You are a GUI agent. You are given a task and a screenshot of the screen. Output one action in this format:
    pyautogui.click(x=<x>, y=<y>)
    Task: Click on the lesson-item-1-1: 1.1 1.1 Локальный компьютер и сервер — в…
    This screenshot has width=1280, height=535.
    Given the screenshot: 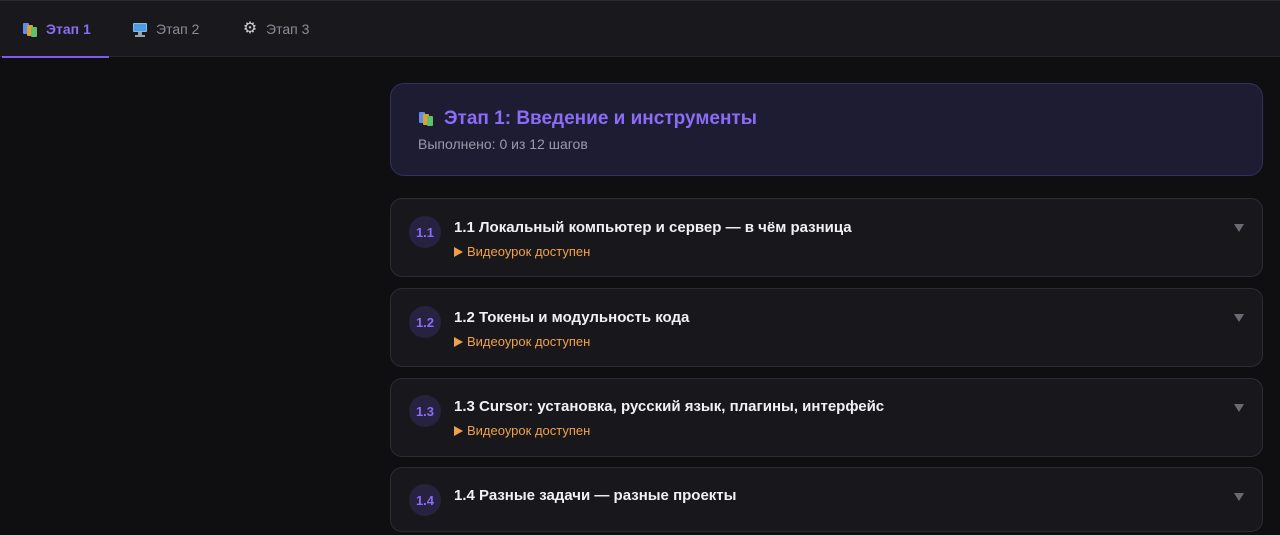 What is the action you would take?
    pyautogui.click(x=826, y=237)
    